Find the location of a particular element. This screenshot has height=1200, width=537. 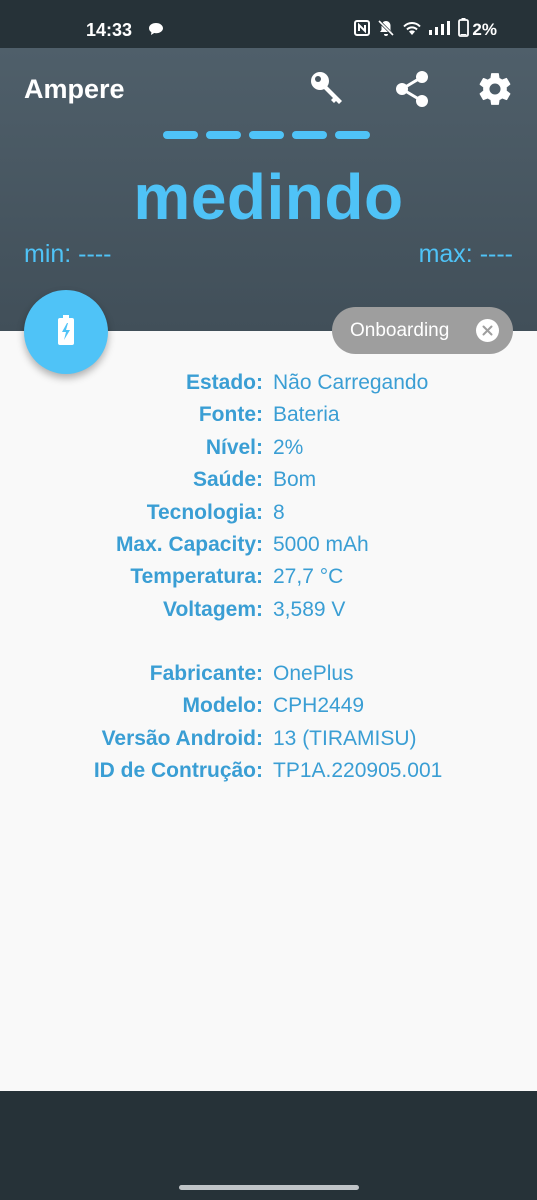

info-value: 2% is located at coordinates (288, 447).